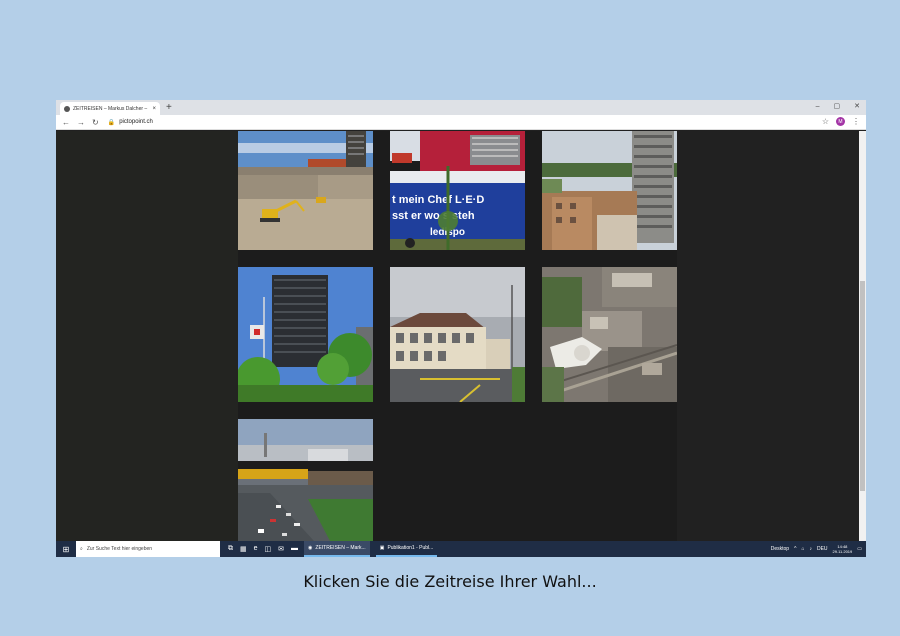 The image size is (900, 636). I want to click on window-controls: – ▢ ✕, so click(838, 107).